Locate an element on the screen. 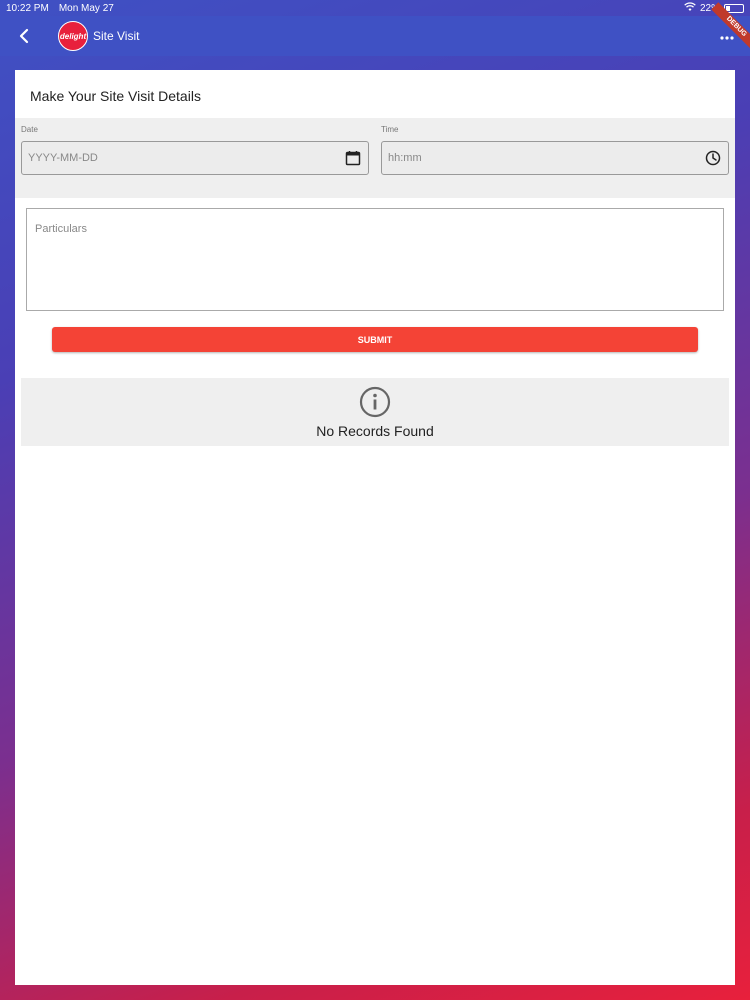 Image resolution: width=750 pixels, height=1000 pixels. status-bar: 10:22 PM Mon May 27 22% is located at coordinates (375, 8).